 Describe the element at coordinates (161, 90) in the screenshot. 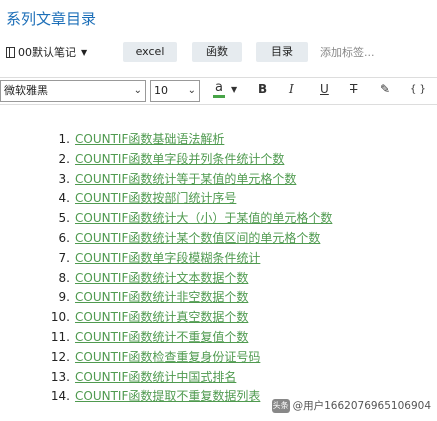

I see `font-size-value: 10` at that location.